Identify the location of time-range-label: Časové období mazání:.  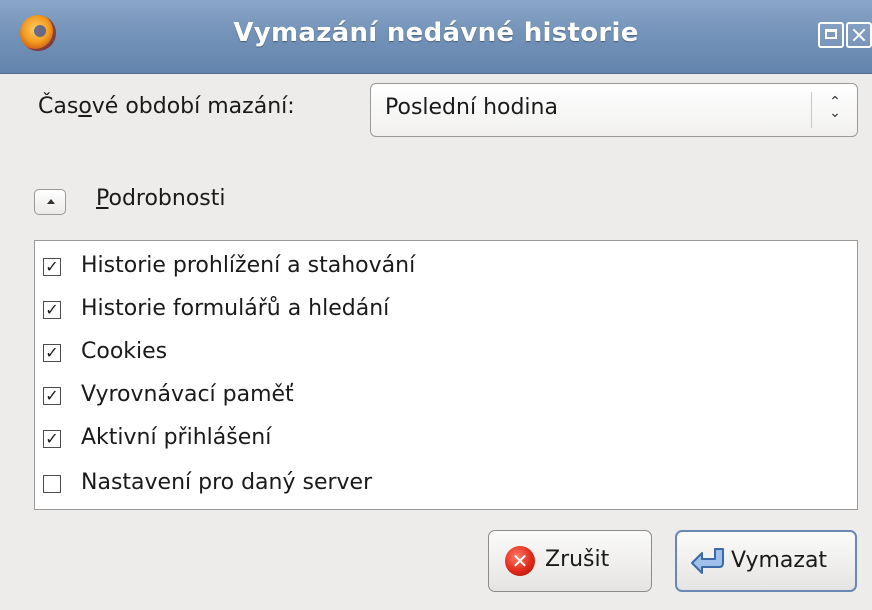
(166, 106).